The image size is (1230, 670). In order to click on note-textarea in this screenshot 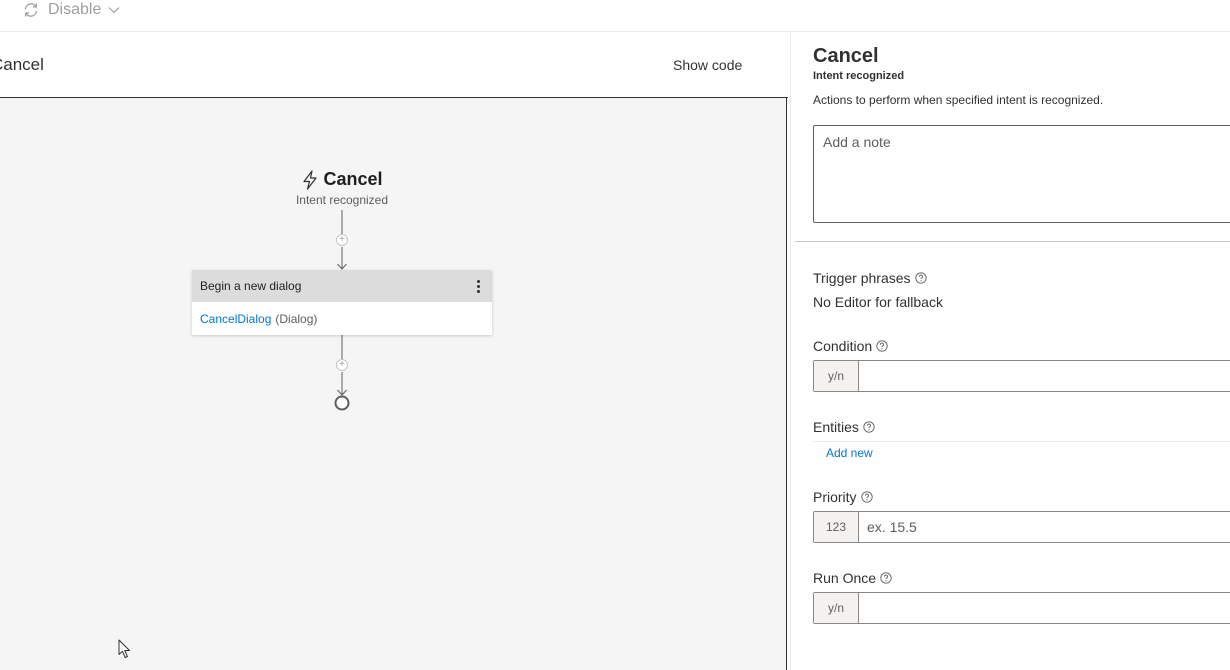, I will do `click(1021, 174)`.